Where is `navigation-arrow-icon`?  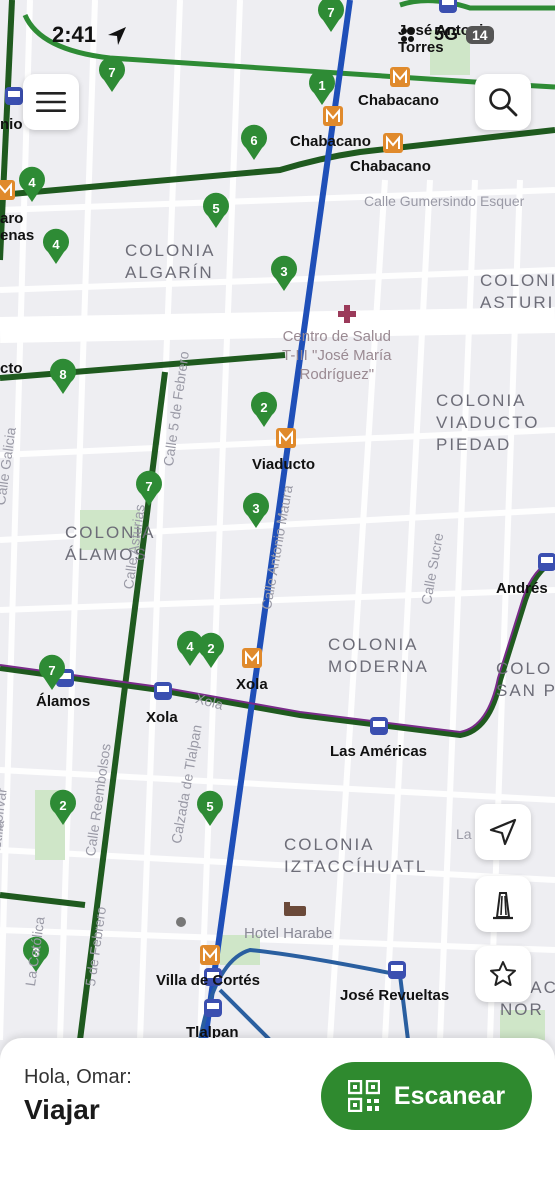 navigation-arrow-icon is located at coordinates (503, 832).